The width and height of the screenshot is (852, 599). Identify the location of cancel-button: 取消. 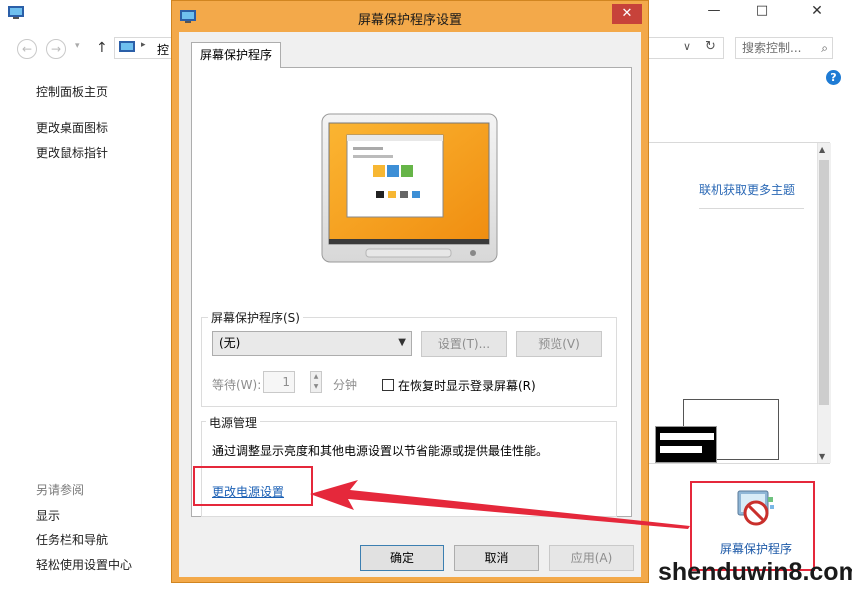
(496, 558).